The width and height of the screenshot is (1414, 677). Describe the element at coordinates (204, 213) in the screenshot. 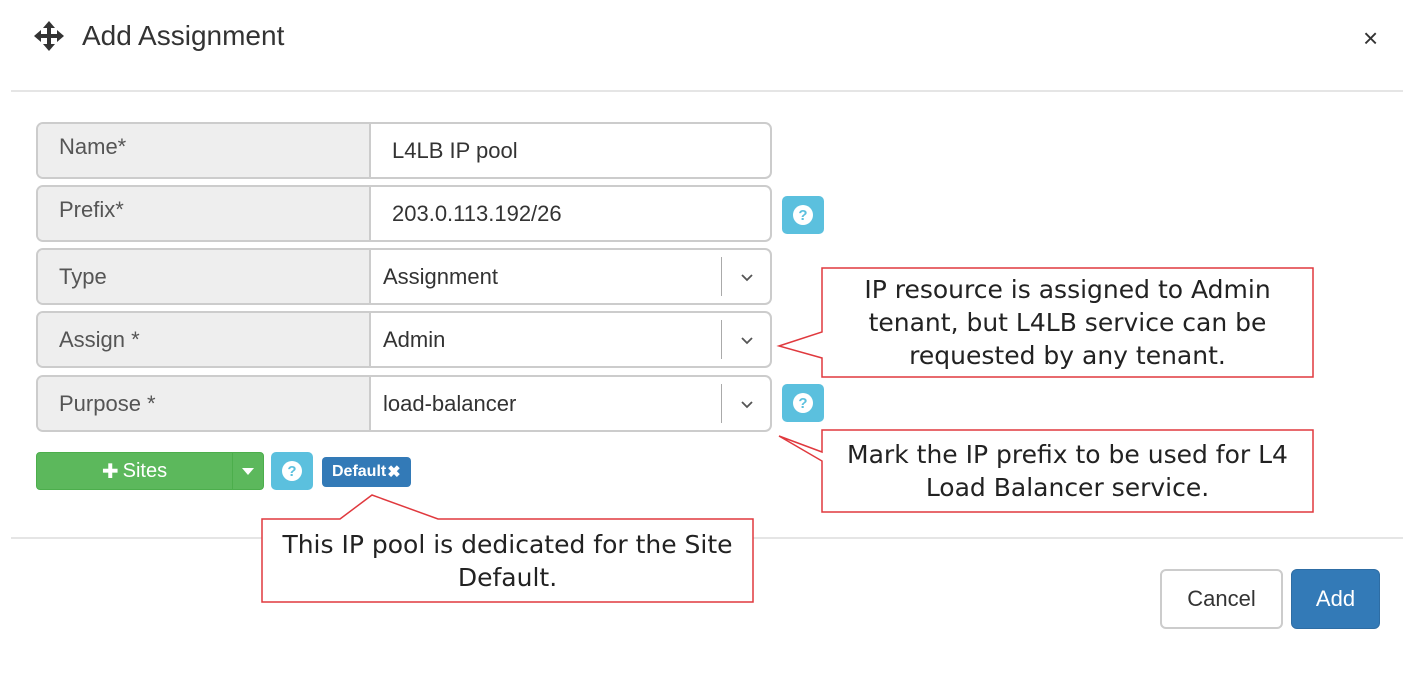

I see `prefix-label: Prefix*` at that location.